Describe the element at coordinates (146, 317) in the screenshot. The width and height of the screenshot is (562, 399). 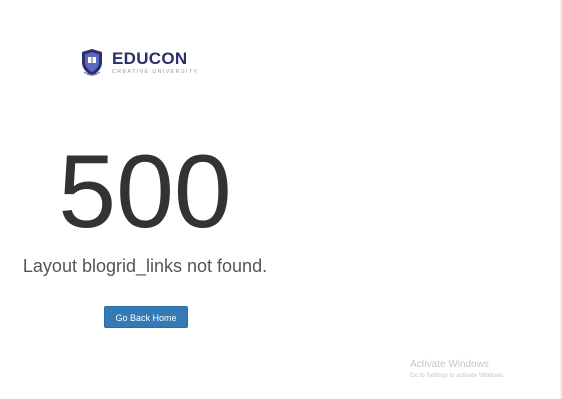
I see `go-back-home-button: Go Back Home` at that location.